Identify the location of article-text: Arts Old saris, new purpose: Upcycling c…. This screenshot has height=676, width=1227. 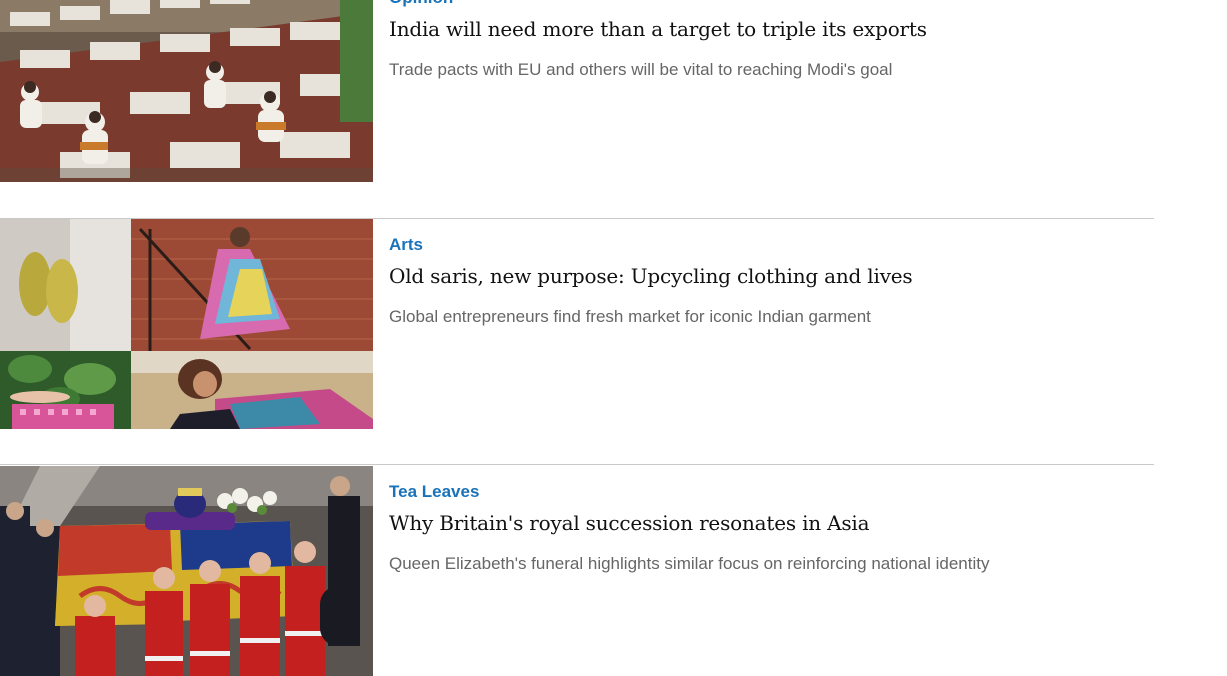
(769, 281).